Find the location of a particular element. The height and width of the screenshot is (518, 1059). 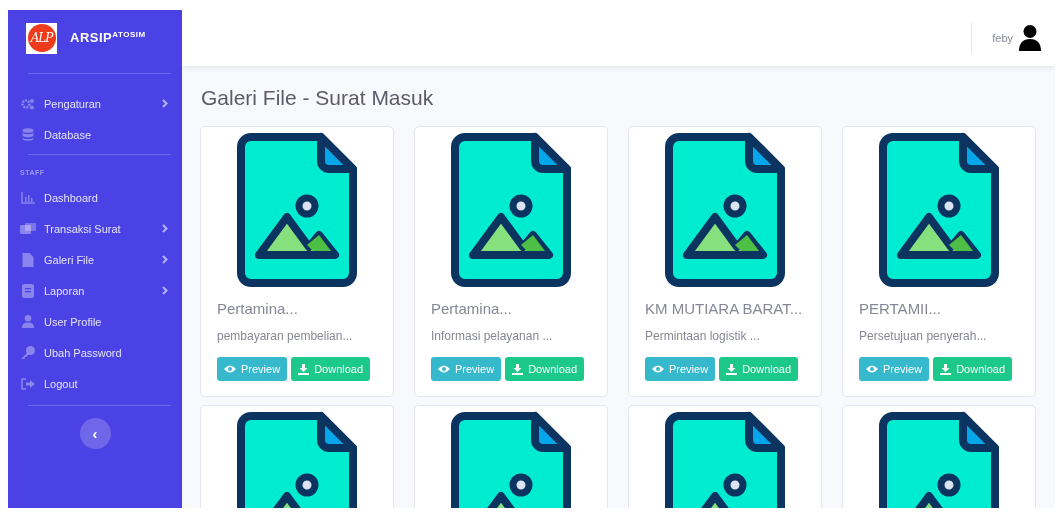

file-icon is located at coordinates (28, 259).